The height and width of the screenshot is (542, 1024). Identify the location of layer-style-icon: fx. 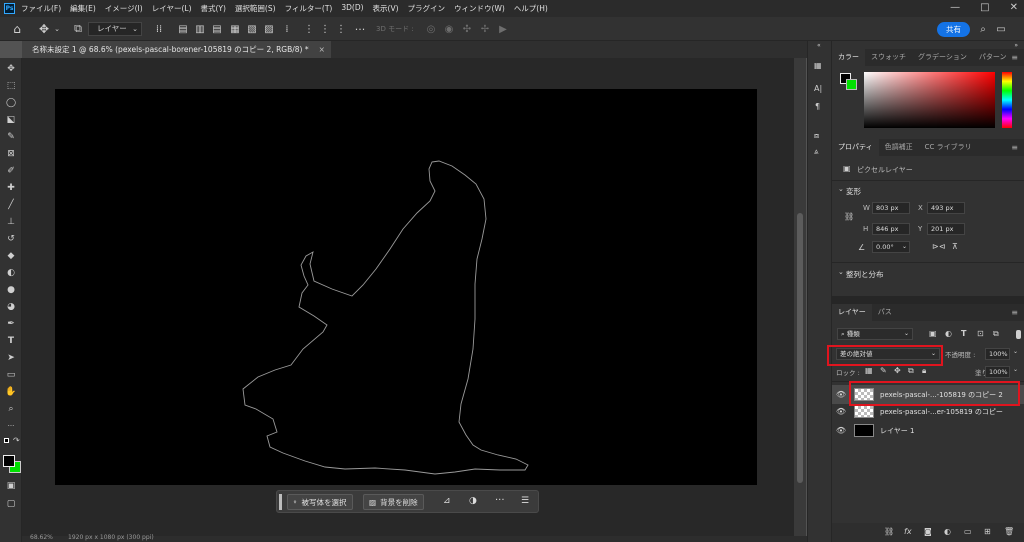
(908, 531).